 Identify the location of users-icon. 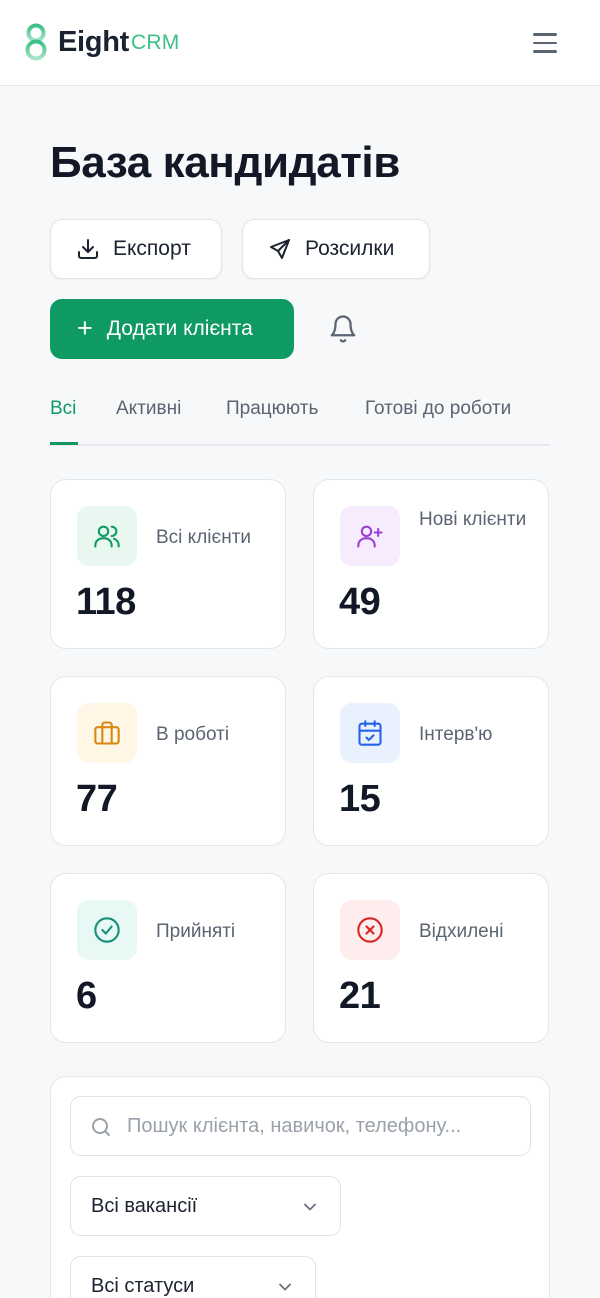
(107, 536).